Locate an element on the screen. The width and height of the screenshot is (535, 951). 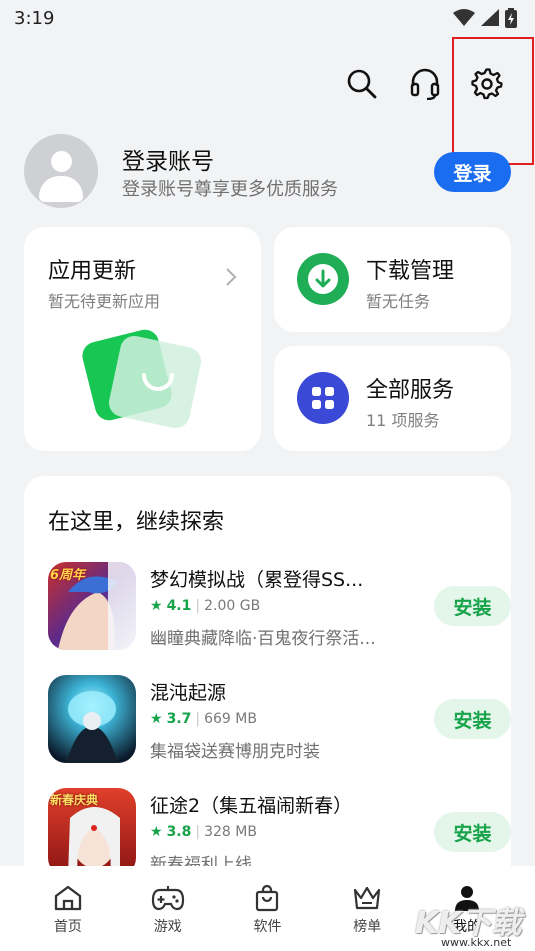
gamepad-icon is located at coordinates (167, 898).